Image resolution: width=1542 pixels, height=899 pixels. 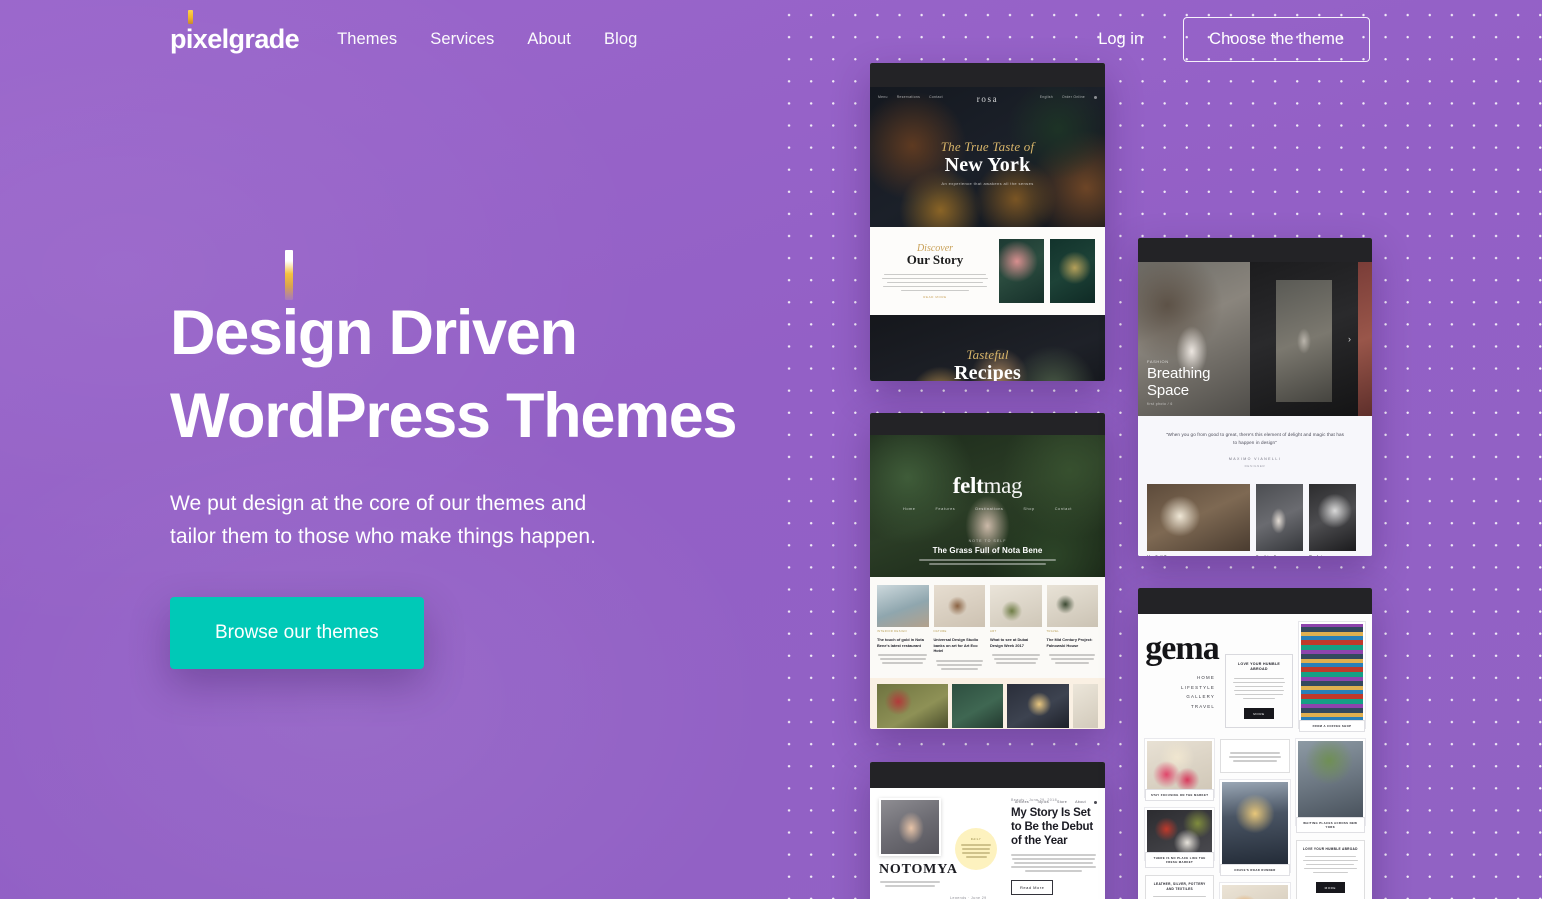 I want to click on breathing-space-gallery-item: Breathing Space Fashion, so click(x=1279, y=520).